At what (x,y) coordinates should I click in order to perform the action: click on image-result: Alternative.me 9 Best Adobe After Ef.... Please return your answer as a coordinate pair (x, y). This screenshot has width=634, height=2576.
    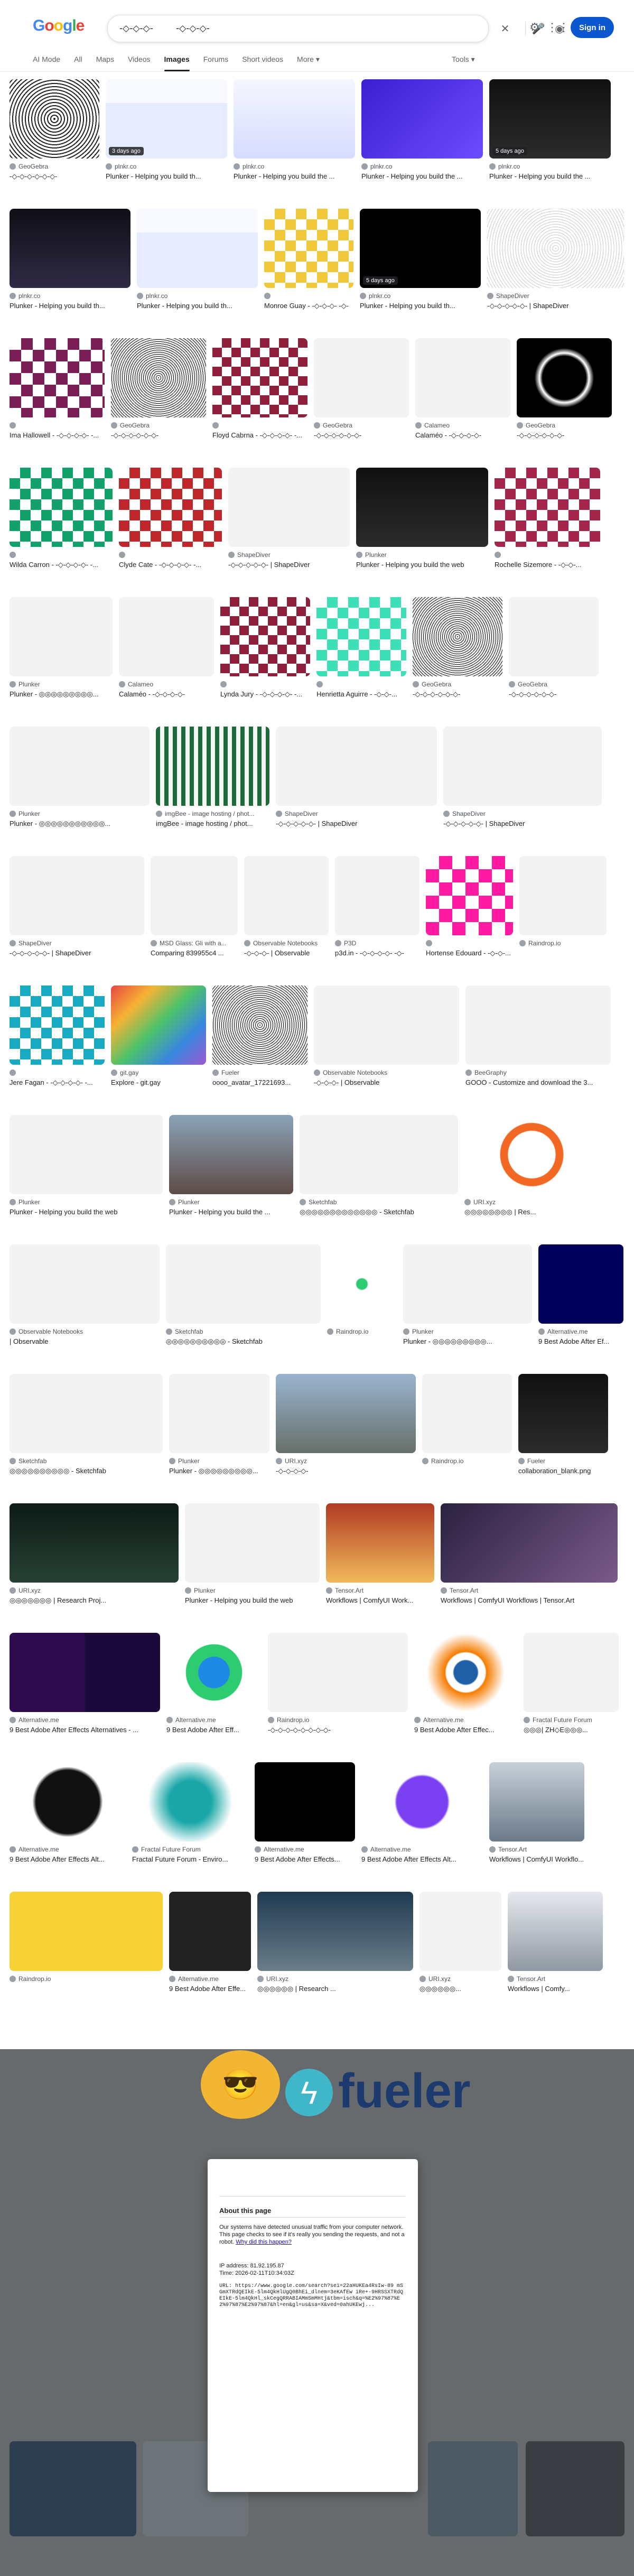
    Looking at the image, I should click on (580, 1303).